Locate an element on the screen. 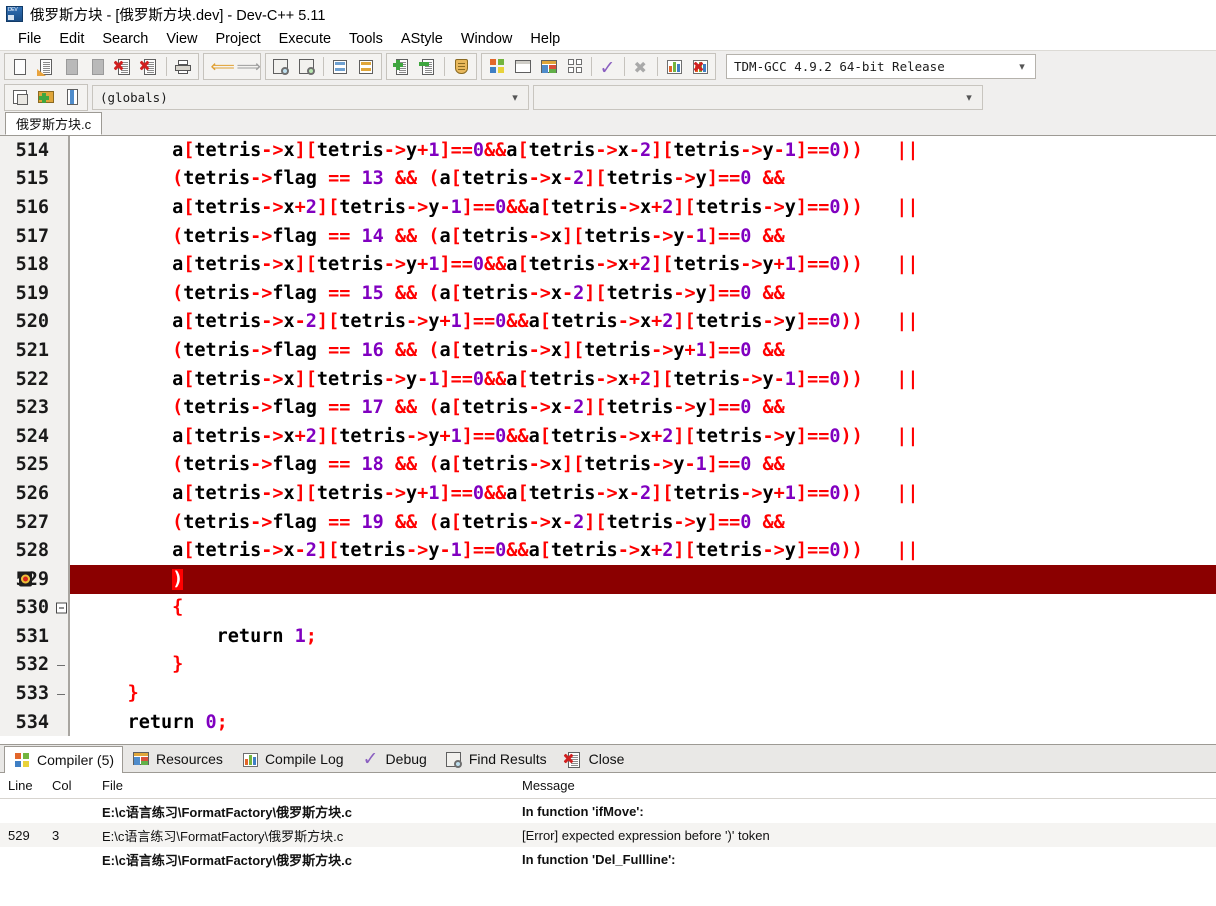 This screenshot has height=906, width=1216. tab-debug: ✓ Debug is located at coordinates (394, 758).